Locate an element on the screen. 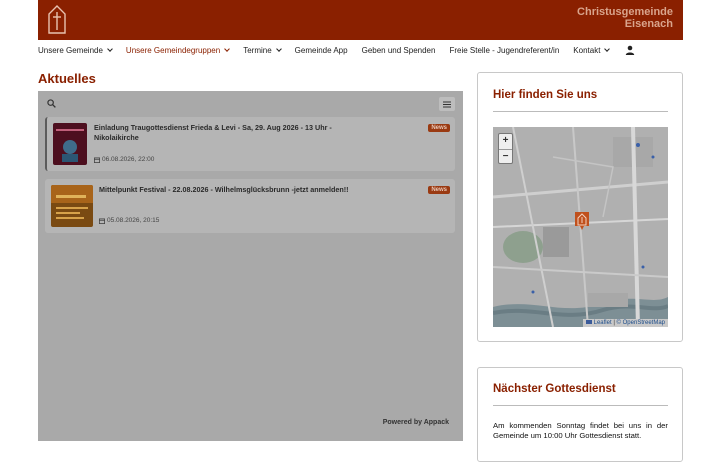 The width and height of the screenshot is (720, 462). zoom-in-button: + is located at coordinates (505, 141).